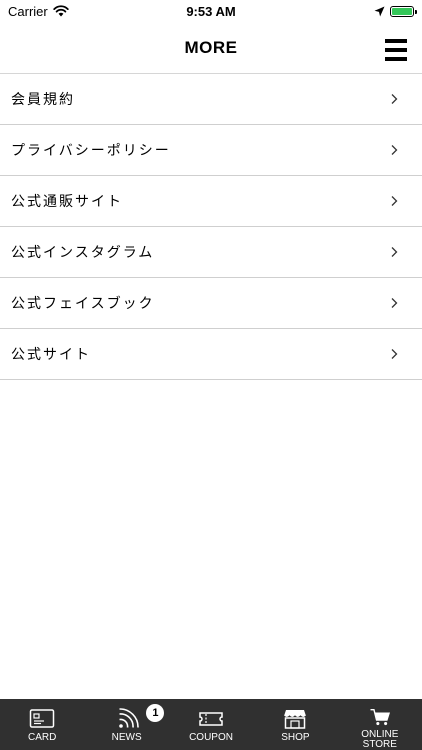  What do you see at coordinates (380, 739) in the screenshot?
I see `tab-online-store-label: ONLINE STORE` at bounding box center [380, 739].